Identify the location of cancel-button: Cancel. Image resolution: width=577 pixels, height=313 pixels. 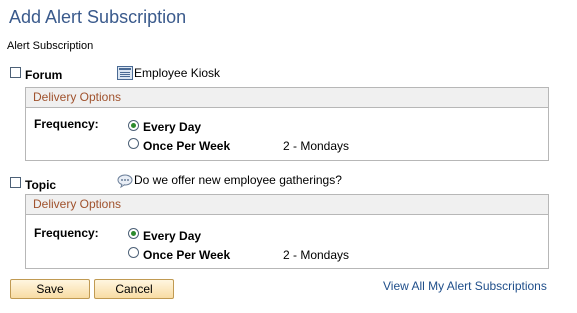
(134, 289).